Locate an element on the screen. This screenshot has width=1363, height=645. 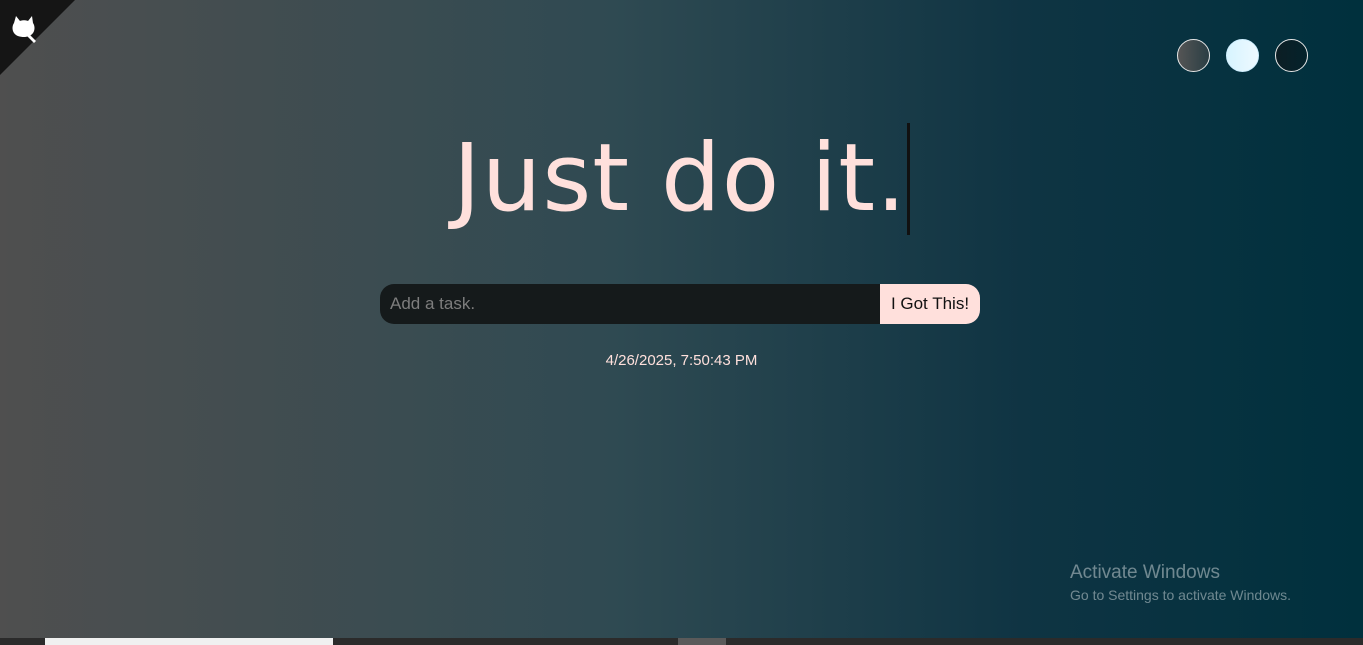
taskbar-strip is located at coordinates (681, 641).